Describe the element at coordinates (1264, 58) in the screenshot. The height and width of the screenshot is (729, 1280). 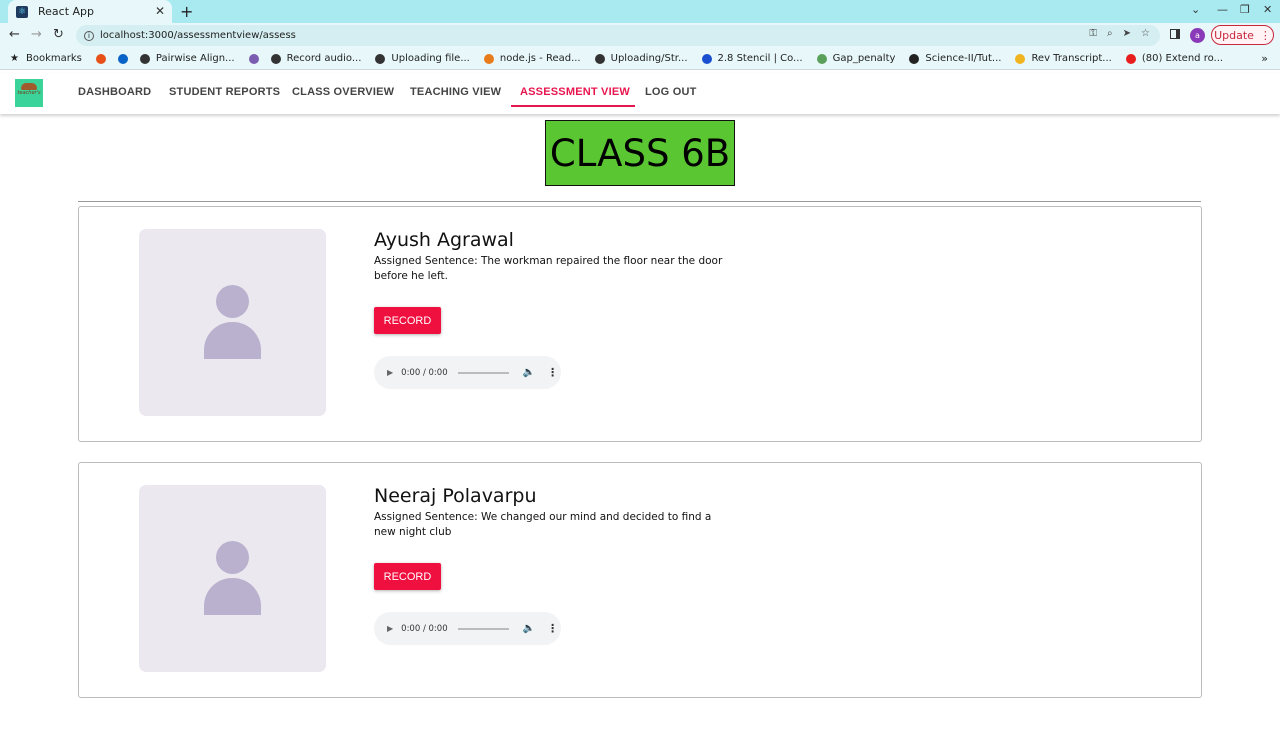
I see `bookmarks-overflow-icon: »` at that location.